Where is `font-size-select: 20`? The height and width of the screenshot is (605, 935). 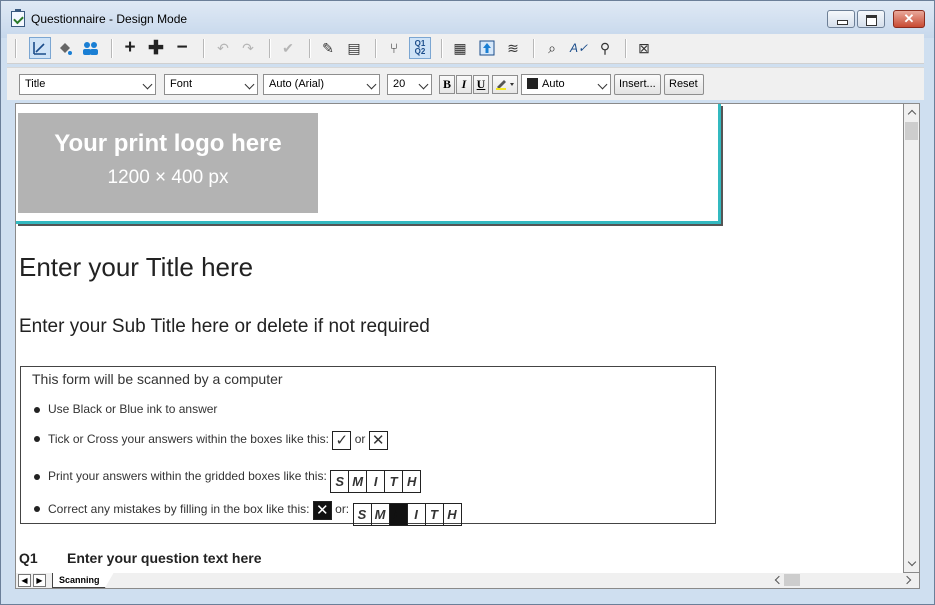 font-size-select: 20 is located at coordinates (409, 84).